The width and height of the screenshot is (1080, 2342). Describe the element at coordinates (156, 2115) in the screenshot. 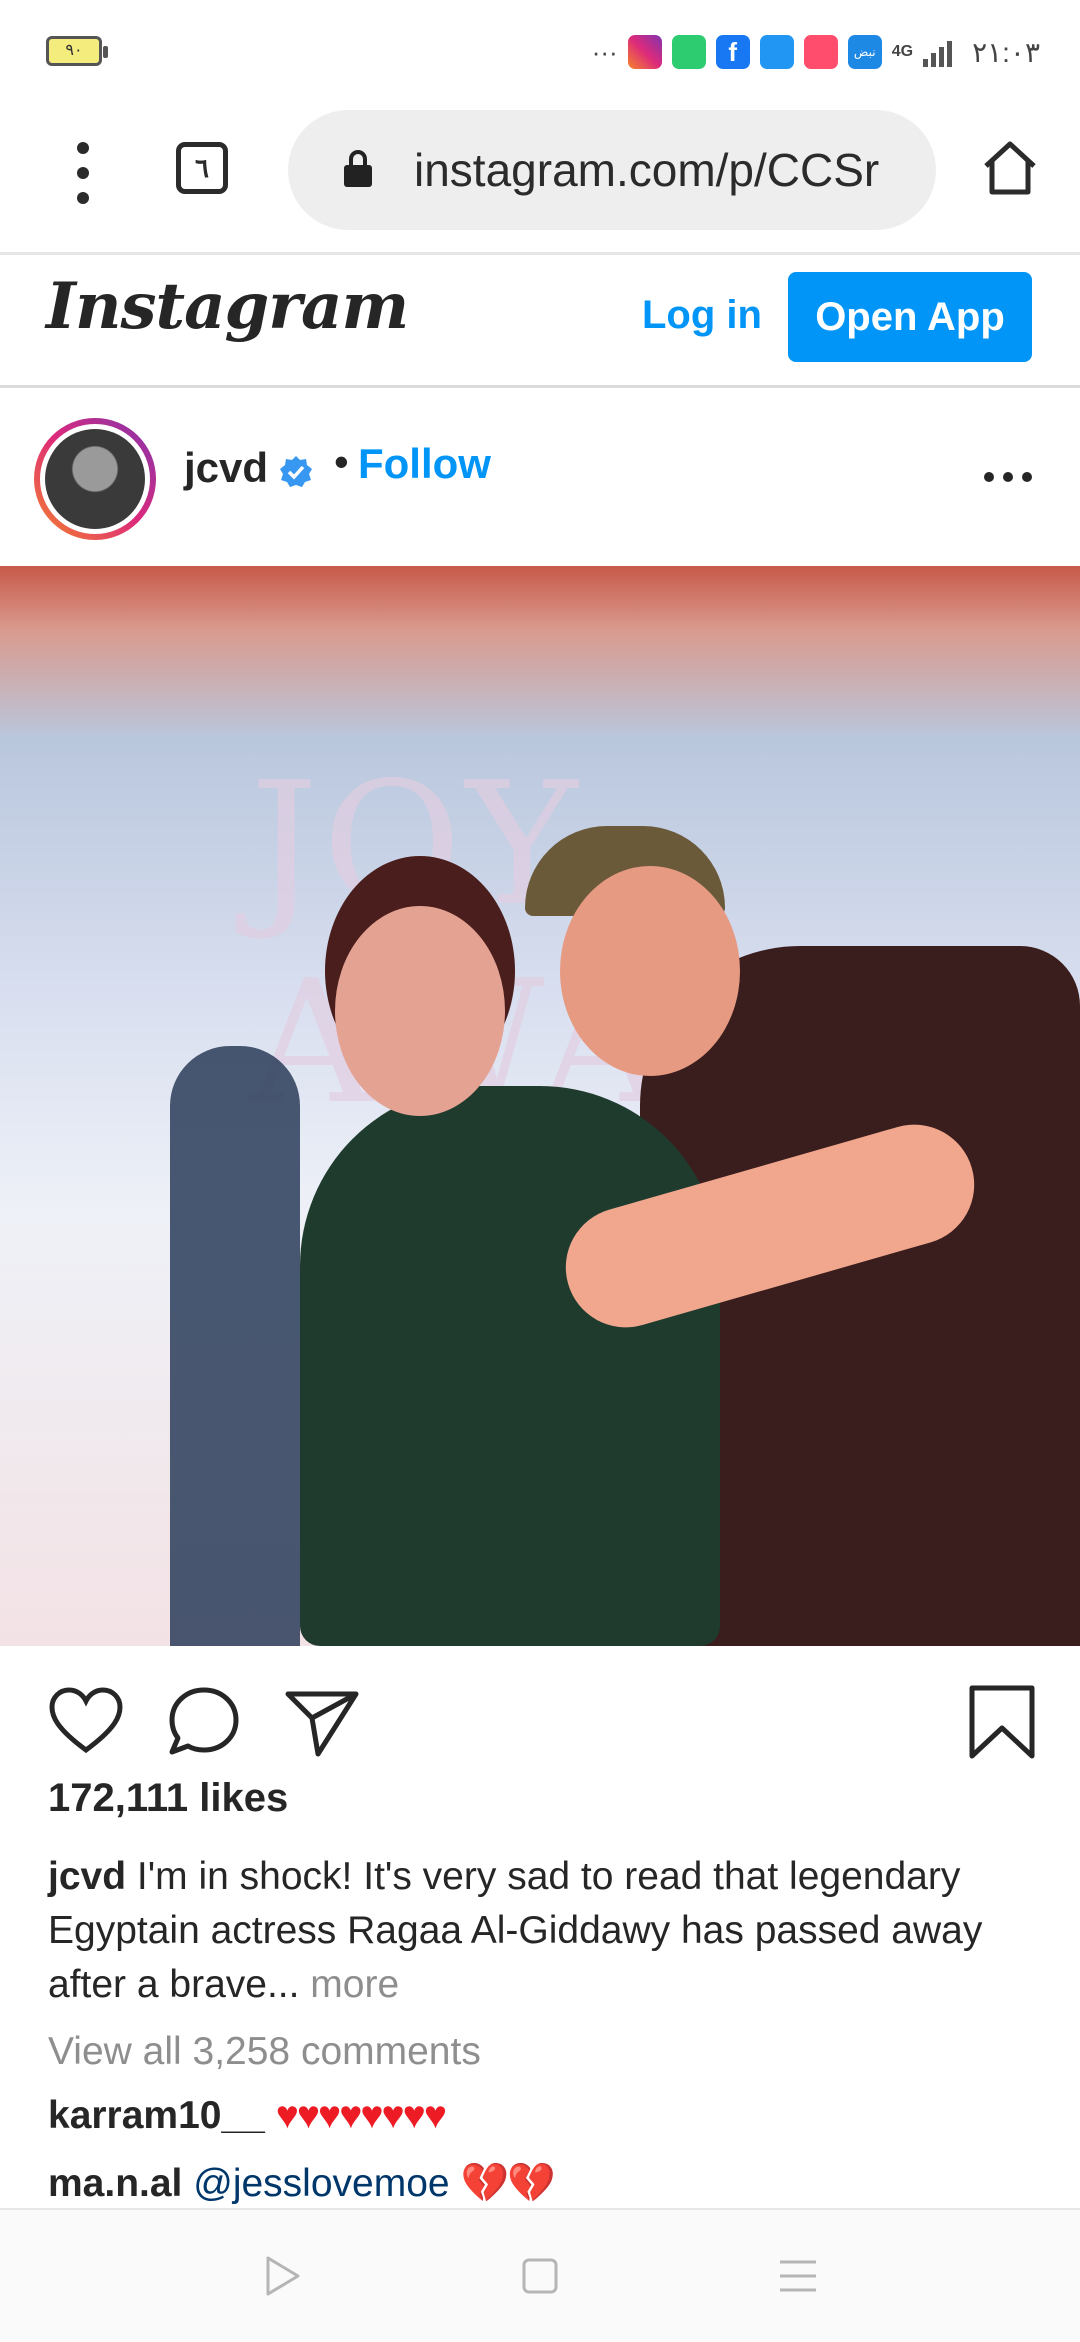

I see `comment-username: karram10__` at that location.